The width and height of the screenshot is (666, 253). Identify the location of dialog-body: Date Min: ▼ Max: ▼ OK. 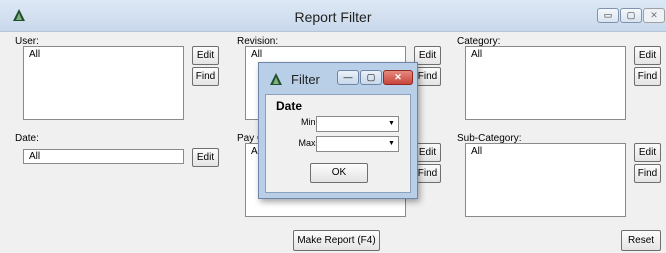
(338, 143).